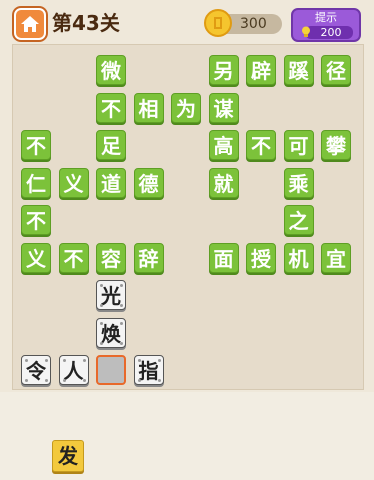 The height and width of the screenshot is (480, 374). I want to click on solved-tile: 面, so click(223, 257).